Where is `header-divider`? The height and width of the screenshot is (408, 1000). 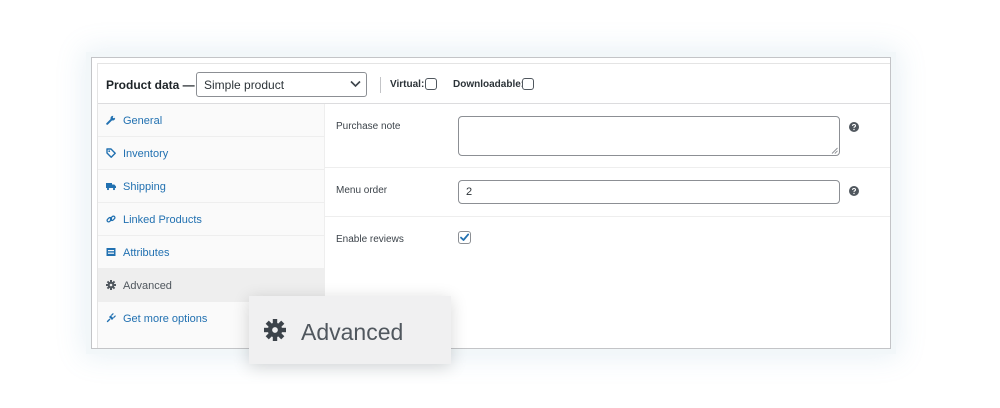 header-divider is located at coordinates (380, 85).